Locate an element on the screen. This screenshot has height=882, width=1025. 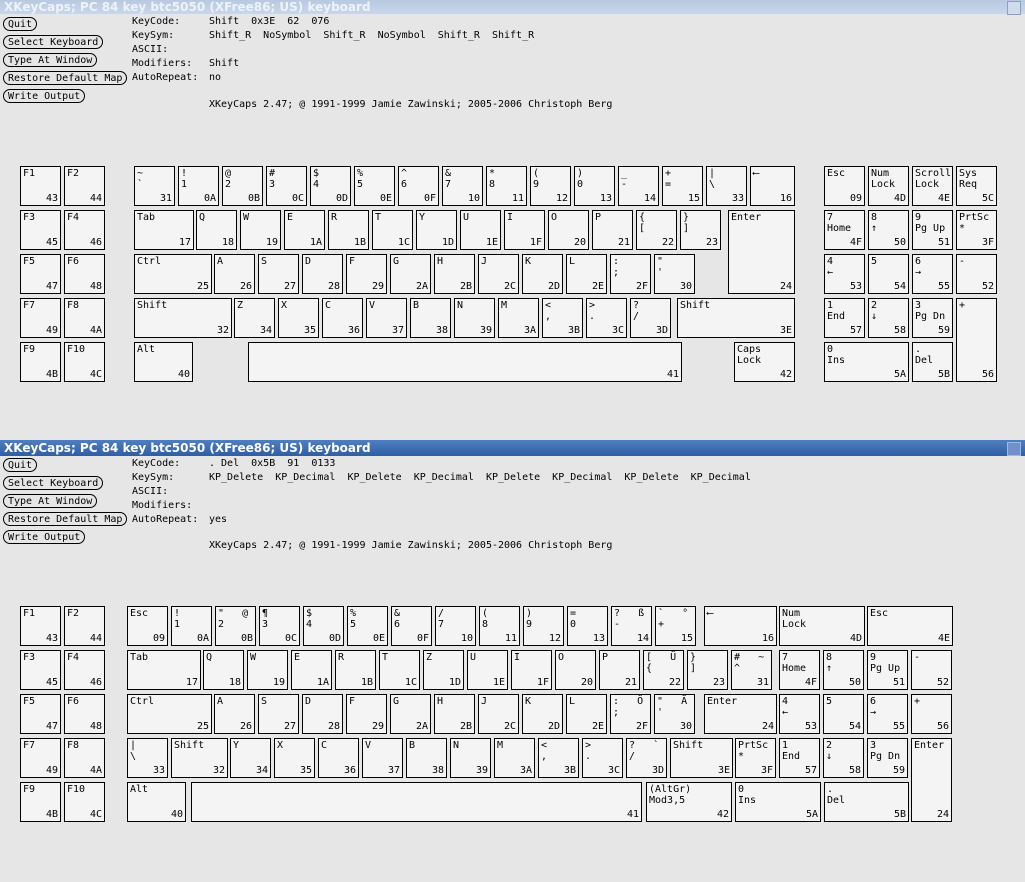
key-code-22: + = 15 is located at coordinates (682, 186).